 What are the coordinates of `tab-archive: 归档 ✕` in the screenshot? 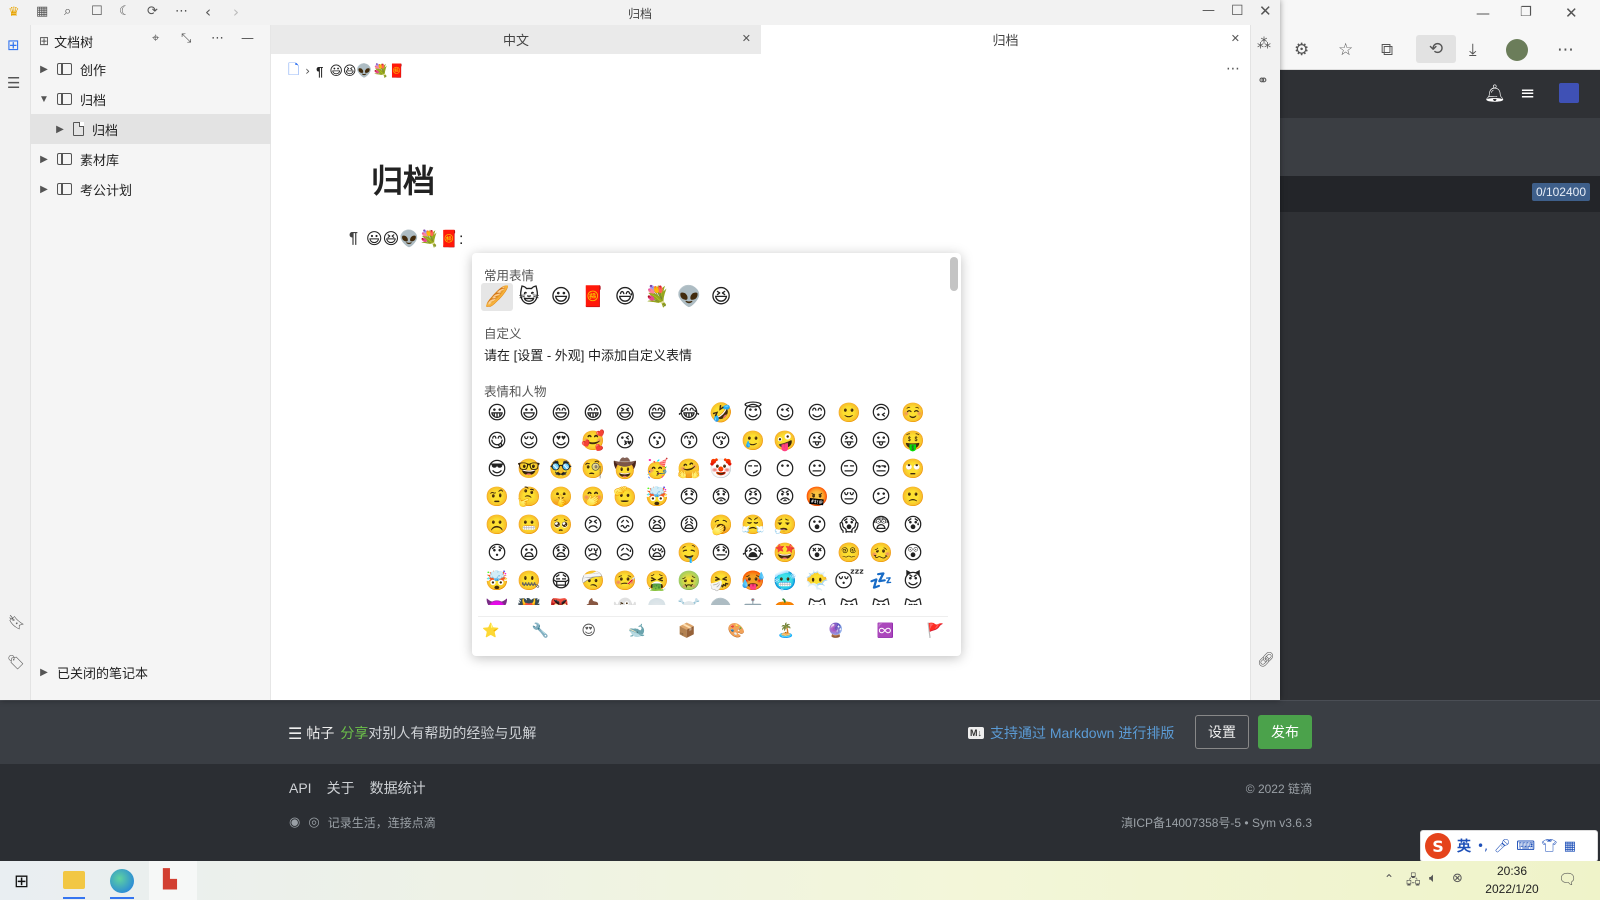 It's located at (1005, 39).